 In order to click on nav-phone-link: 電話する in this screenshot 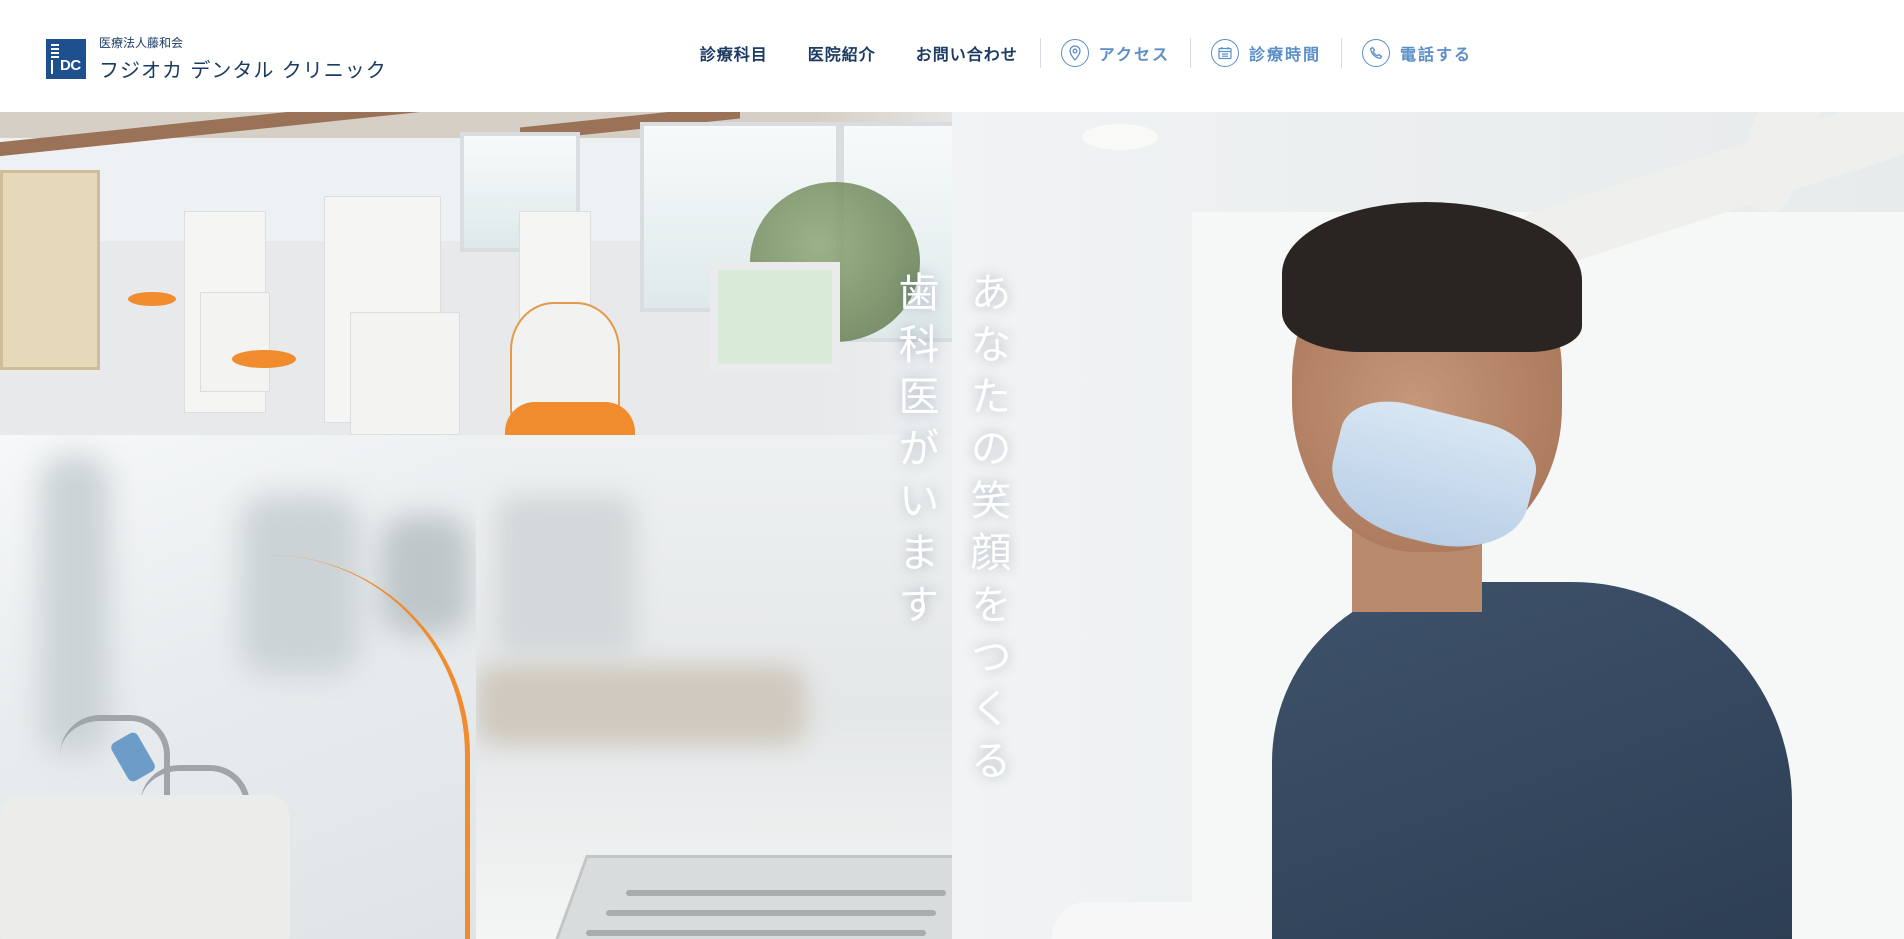, I will do `click(1416, 53)`.